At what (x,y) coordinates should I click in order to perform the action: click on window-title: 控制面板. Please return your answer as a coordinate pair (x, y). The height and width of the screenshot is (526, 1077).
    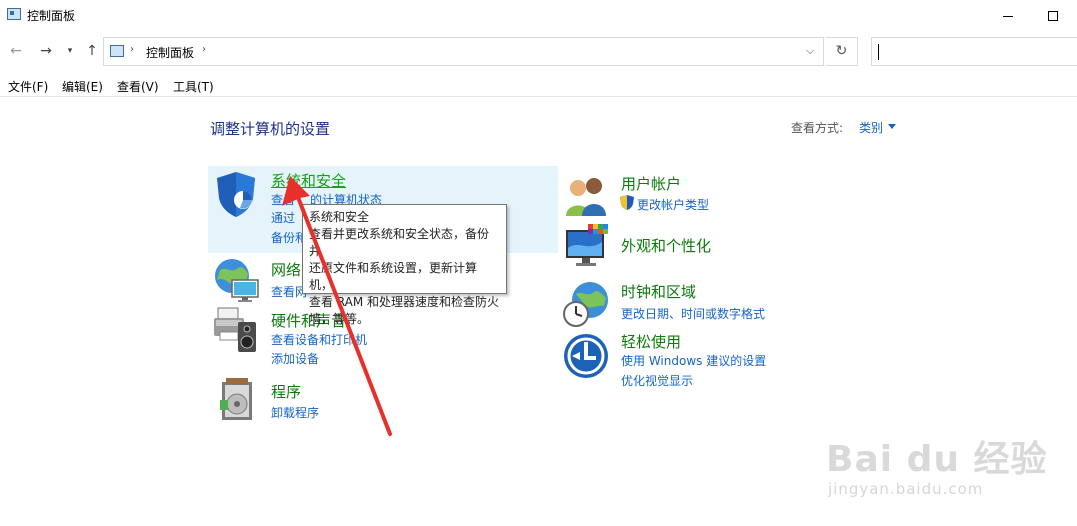
    Looking at the image, I should click on (51, 16).